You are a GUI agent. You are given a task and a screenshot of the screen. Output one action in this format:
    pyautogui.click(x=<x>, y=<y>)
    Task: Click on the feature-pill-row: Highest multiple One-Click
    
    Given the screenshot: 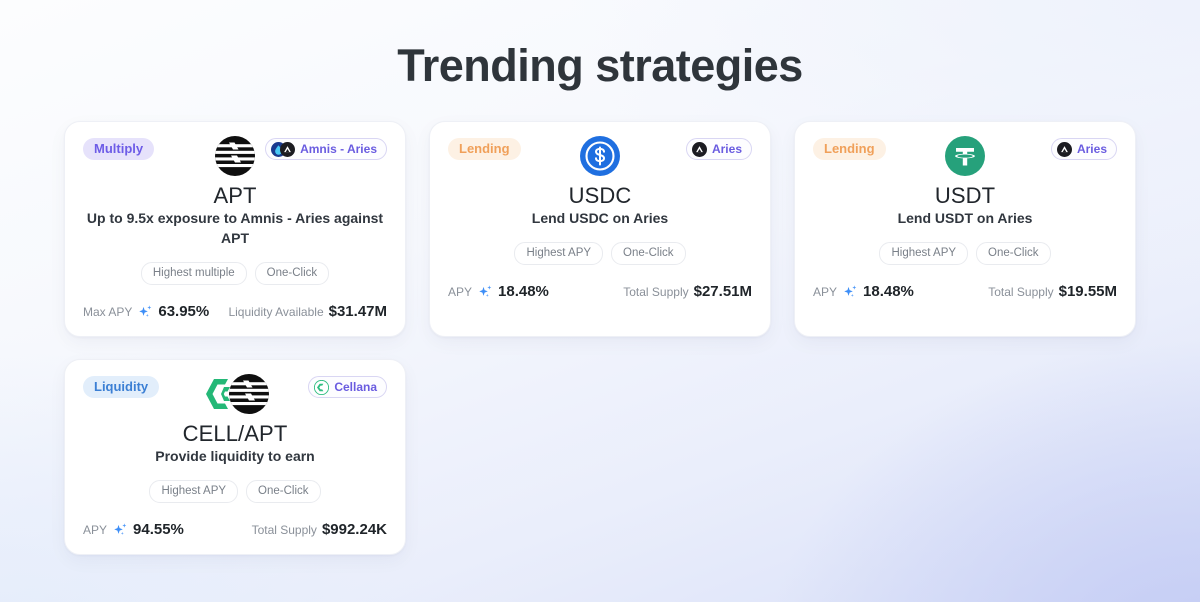 What is the action you would take?
    pyautogui.click(x=235, y=273)
    